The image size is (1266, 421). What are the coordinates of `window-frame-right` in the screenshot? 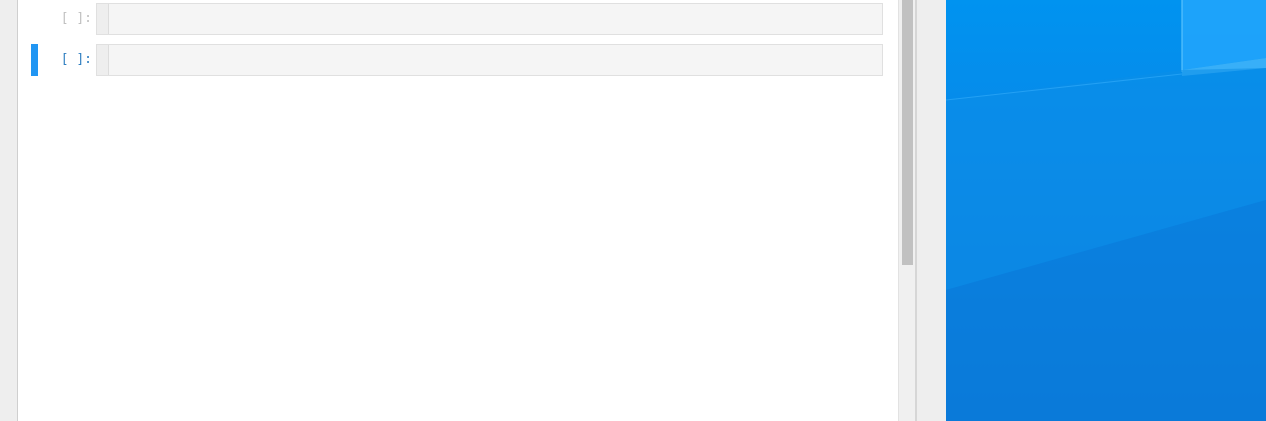 It's located at (931, 210).